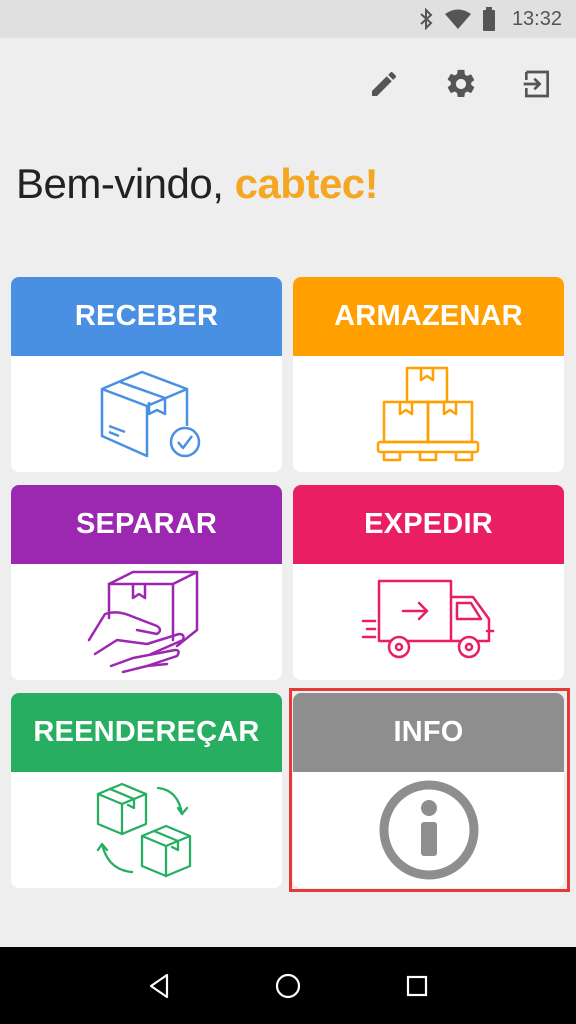 Image resolution: width=576 pixels, height=1024 pixels. Describe the element at coordinates (417, 986) in the screenshot. I see `recents-icon` at that location.